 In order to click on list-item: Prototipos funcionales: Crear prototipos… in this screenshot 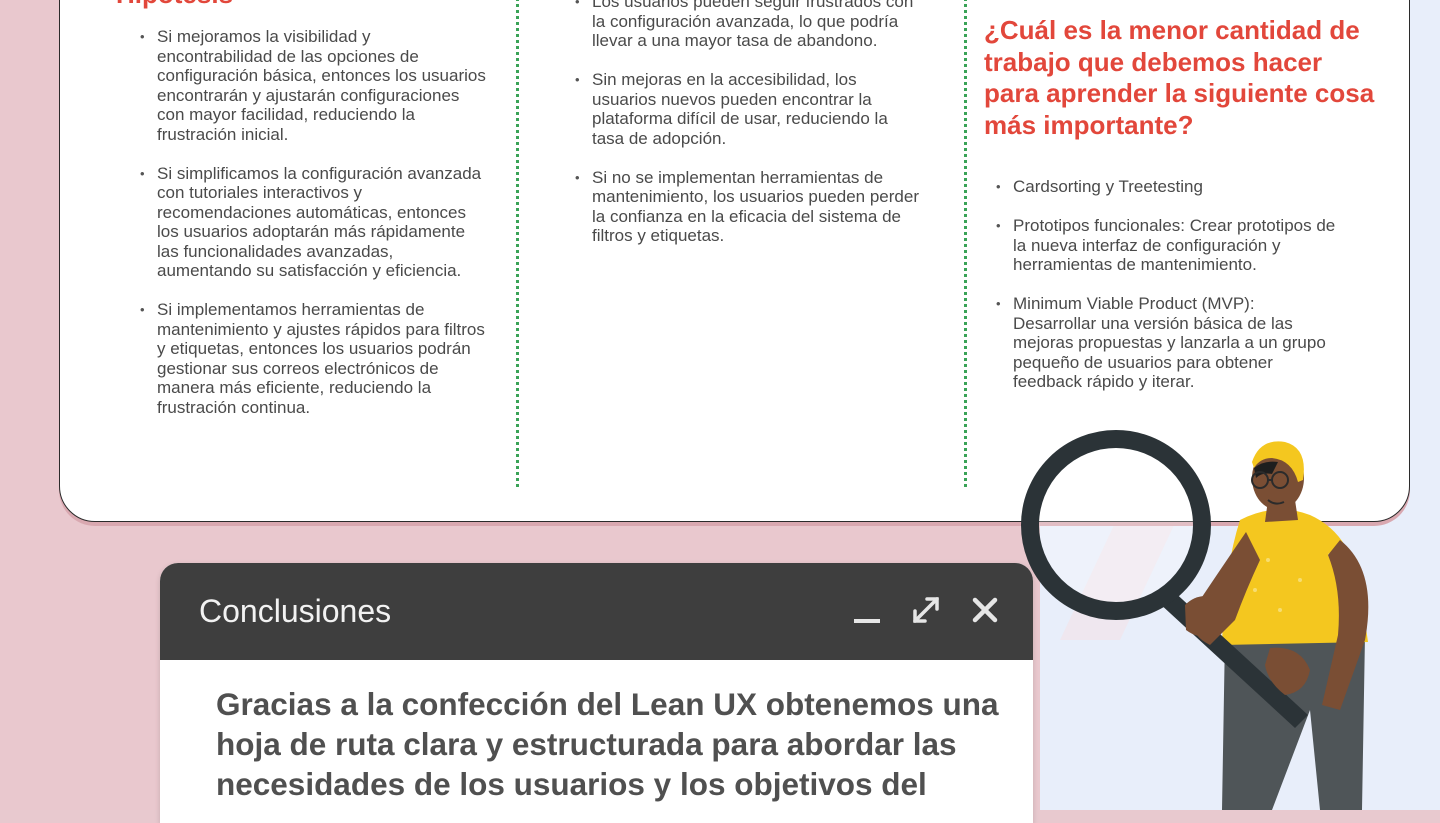, I will do `click(1168, 245)`.